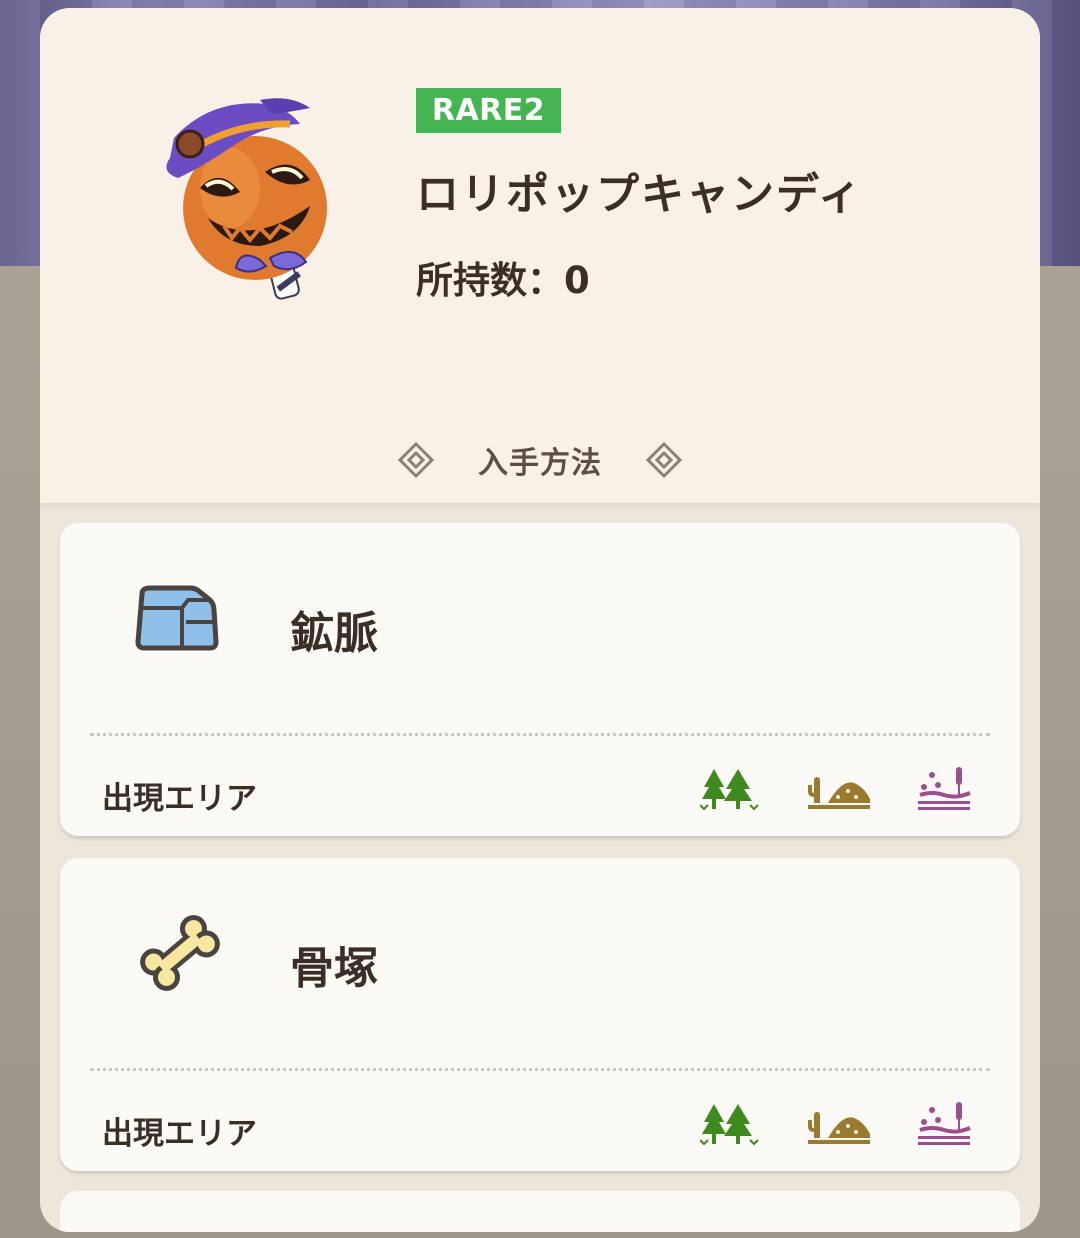 The image size is (1080, 1238). Describe the element at coordinates (334, 968) in the screenshot. I see `source-title: 骨塚` at that location.